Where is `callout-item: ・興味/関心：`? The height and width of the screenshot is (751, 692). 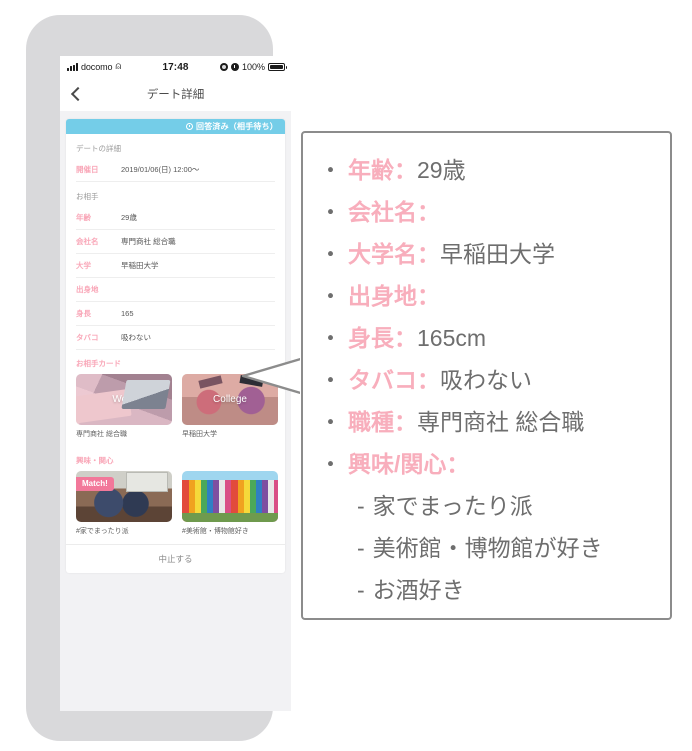 callout-item: ・興味/関心： is located at coordinates (489, 464).